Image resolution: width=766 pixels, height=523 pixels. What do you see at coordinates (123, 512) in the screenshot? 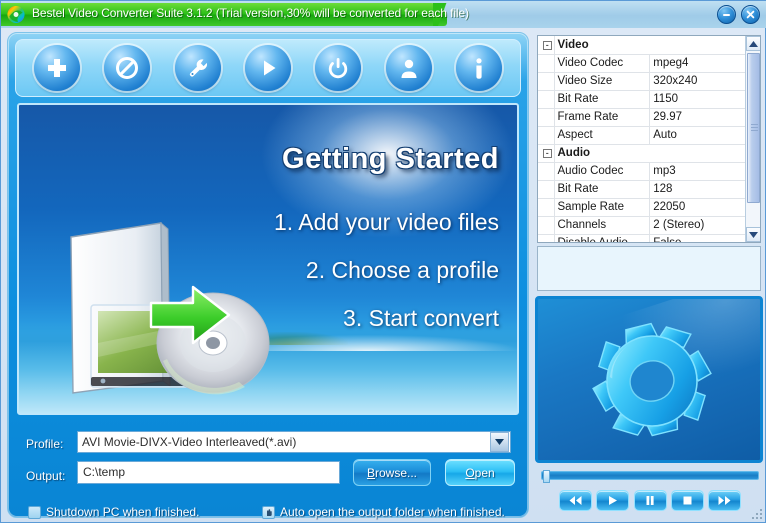
I see `shutdown-checkbox-label: Shutdown PC when finished.` at bounding box center [123, 512].